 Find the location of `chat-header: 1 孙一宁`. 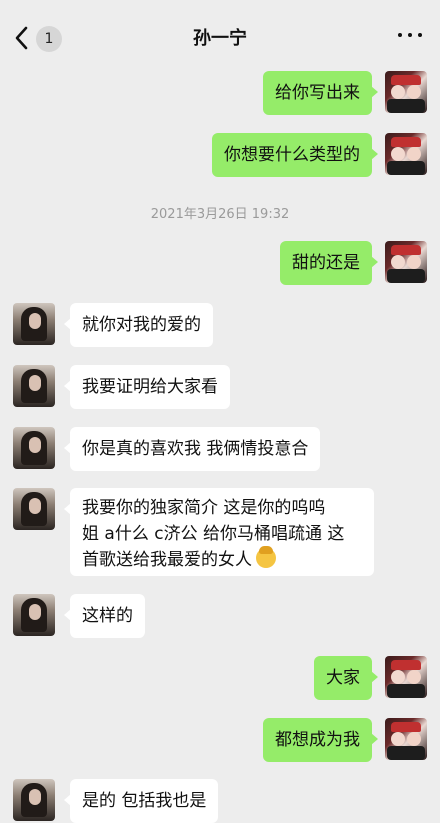

chat-header: 1 孙一宁 is located at coordinates (220, 31).